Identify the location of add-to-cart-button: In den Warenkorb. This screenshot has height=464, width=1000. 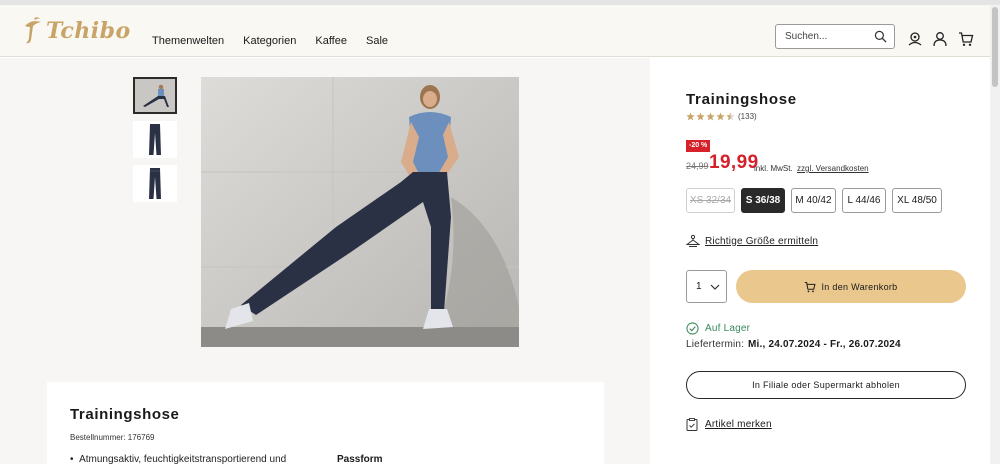
(851, 286).